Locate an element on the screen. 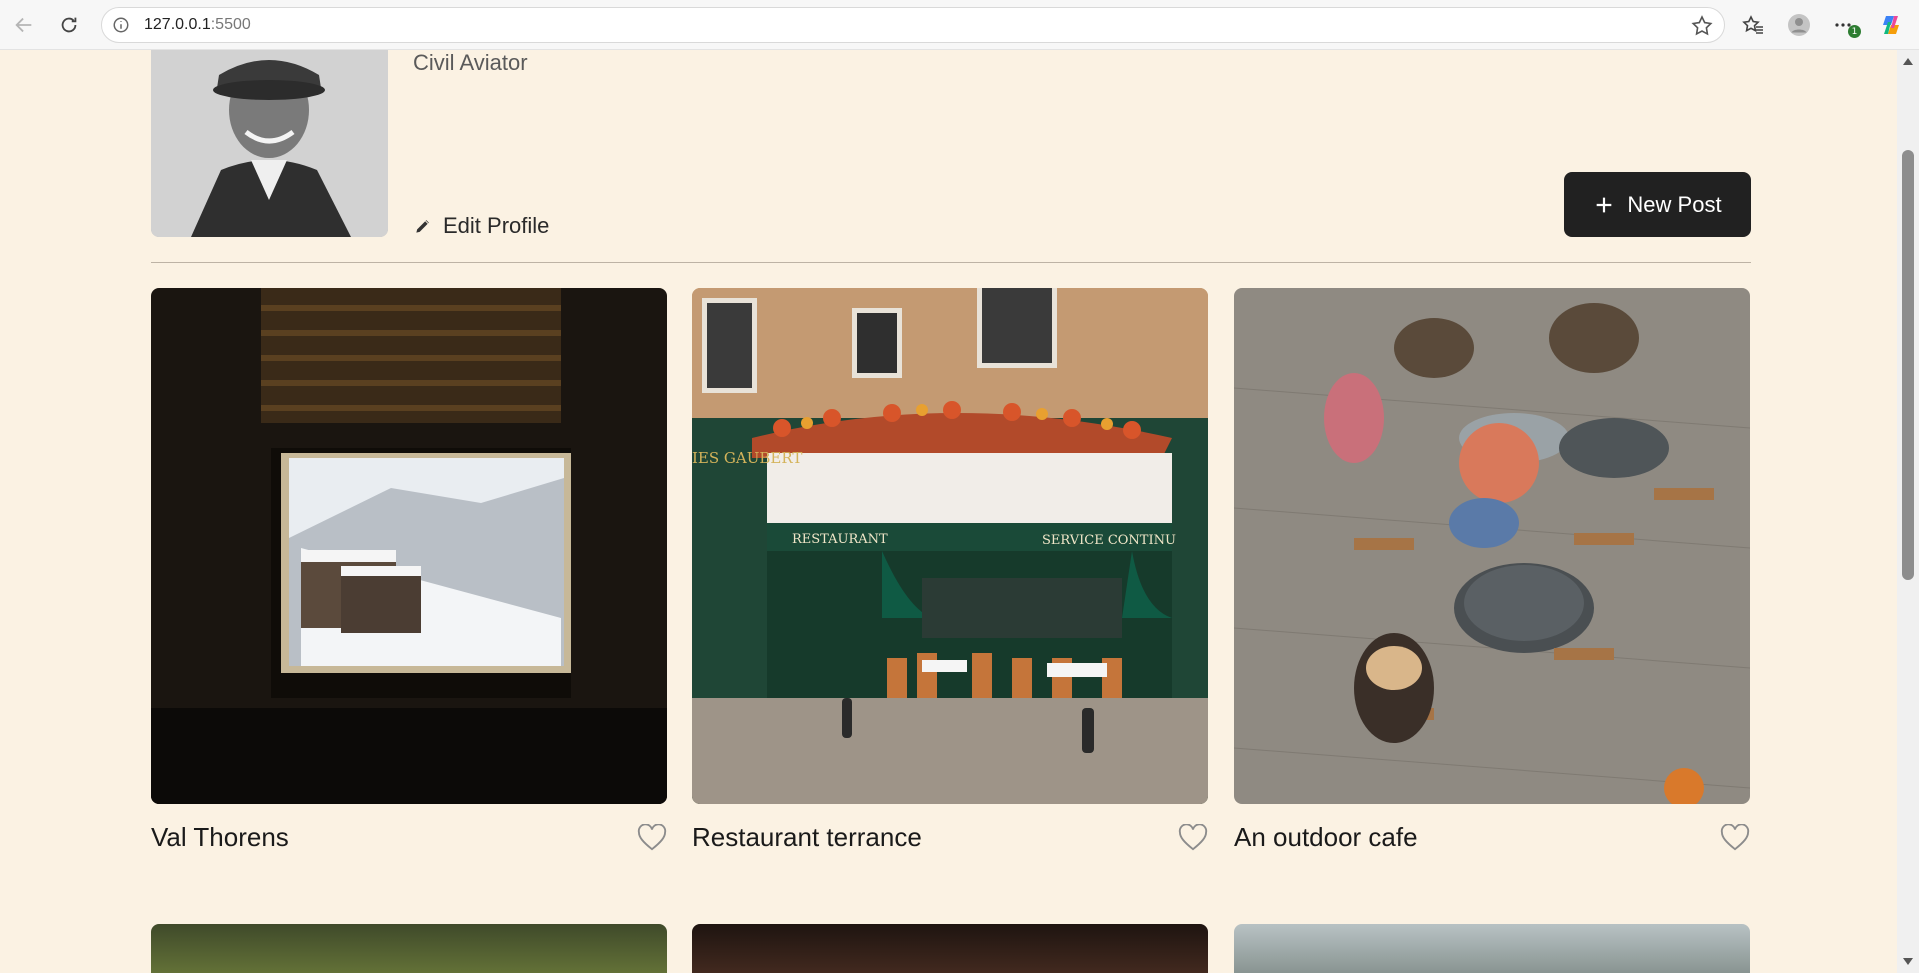  post-title: An outdoor cafe is located at coordinates (1326, 837).